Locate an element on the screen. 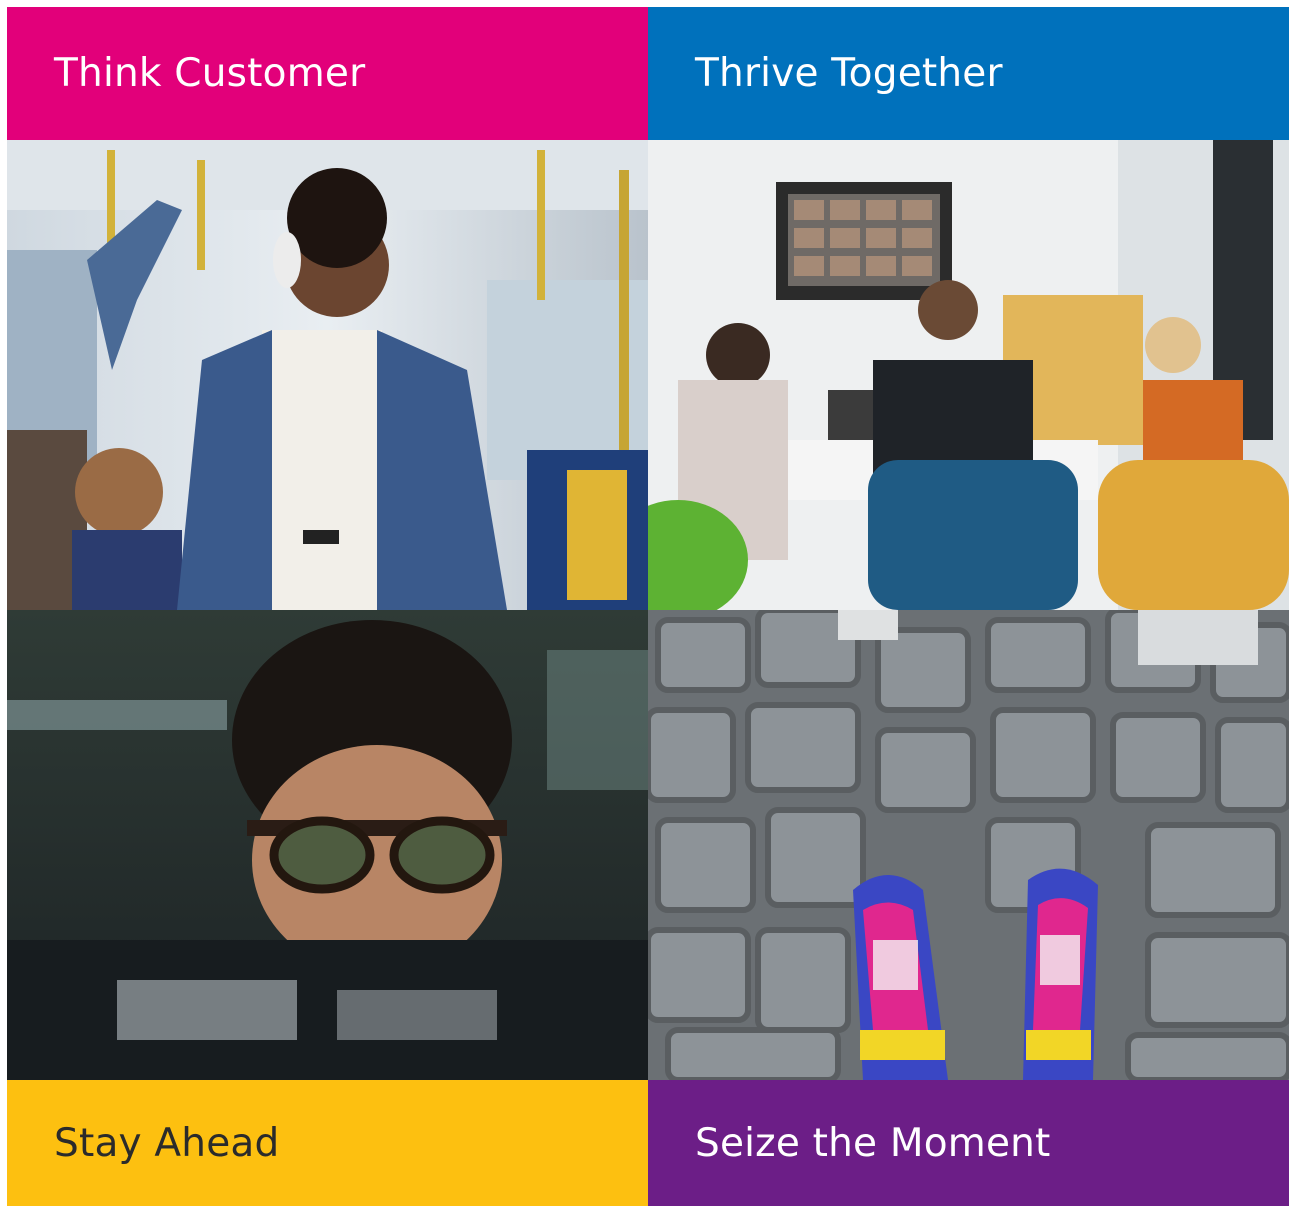 Image resolution: width=1295 pixels, height=1212 pixels. thrive-together-label: Thrive Together is located at coordinates (849, 73).